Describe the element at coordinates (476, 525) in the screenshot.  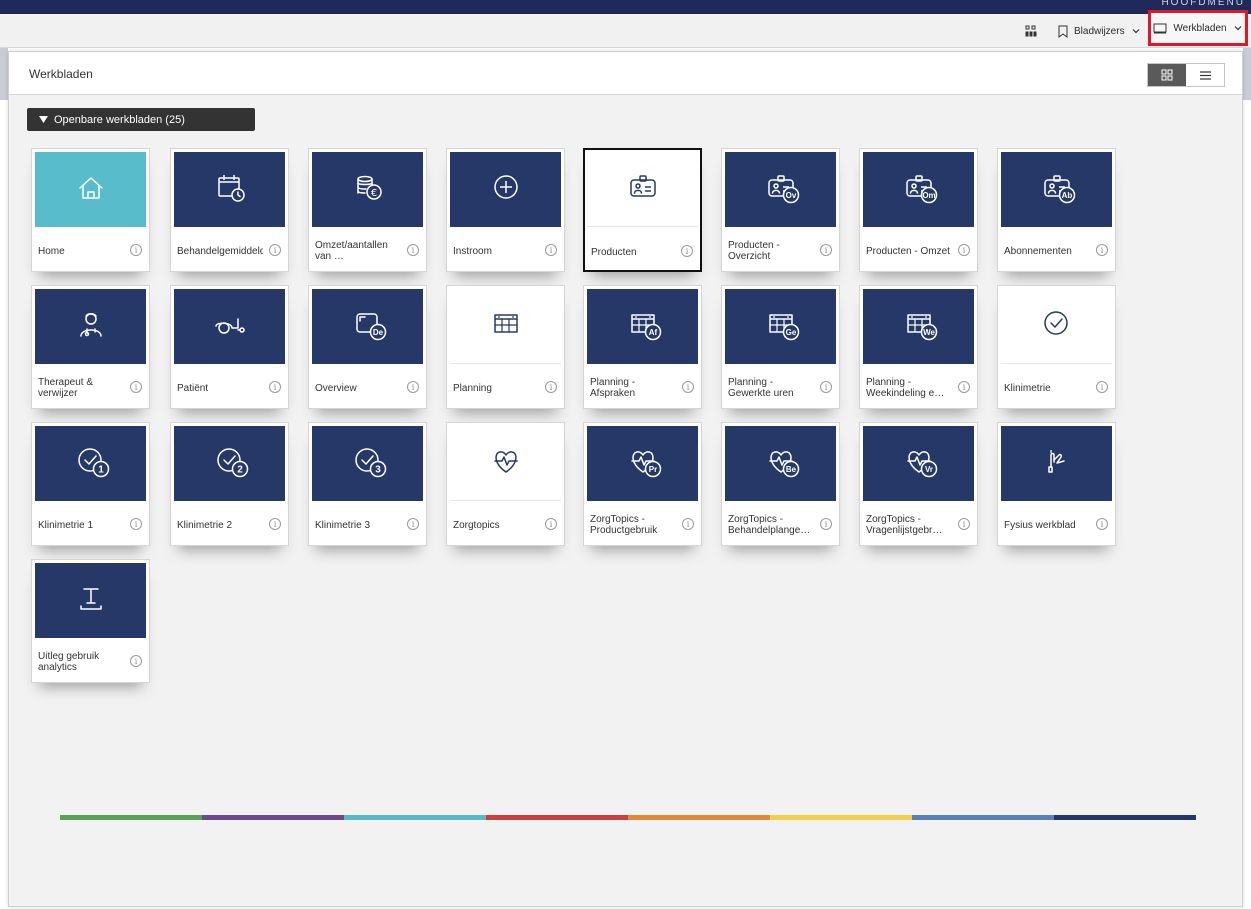
I see `tile-label: Zorgtopics` at that location.